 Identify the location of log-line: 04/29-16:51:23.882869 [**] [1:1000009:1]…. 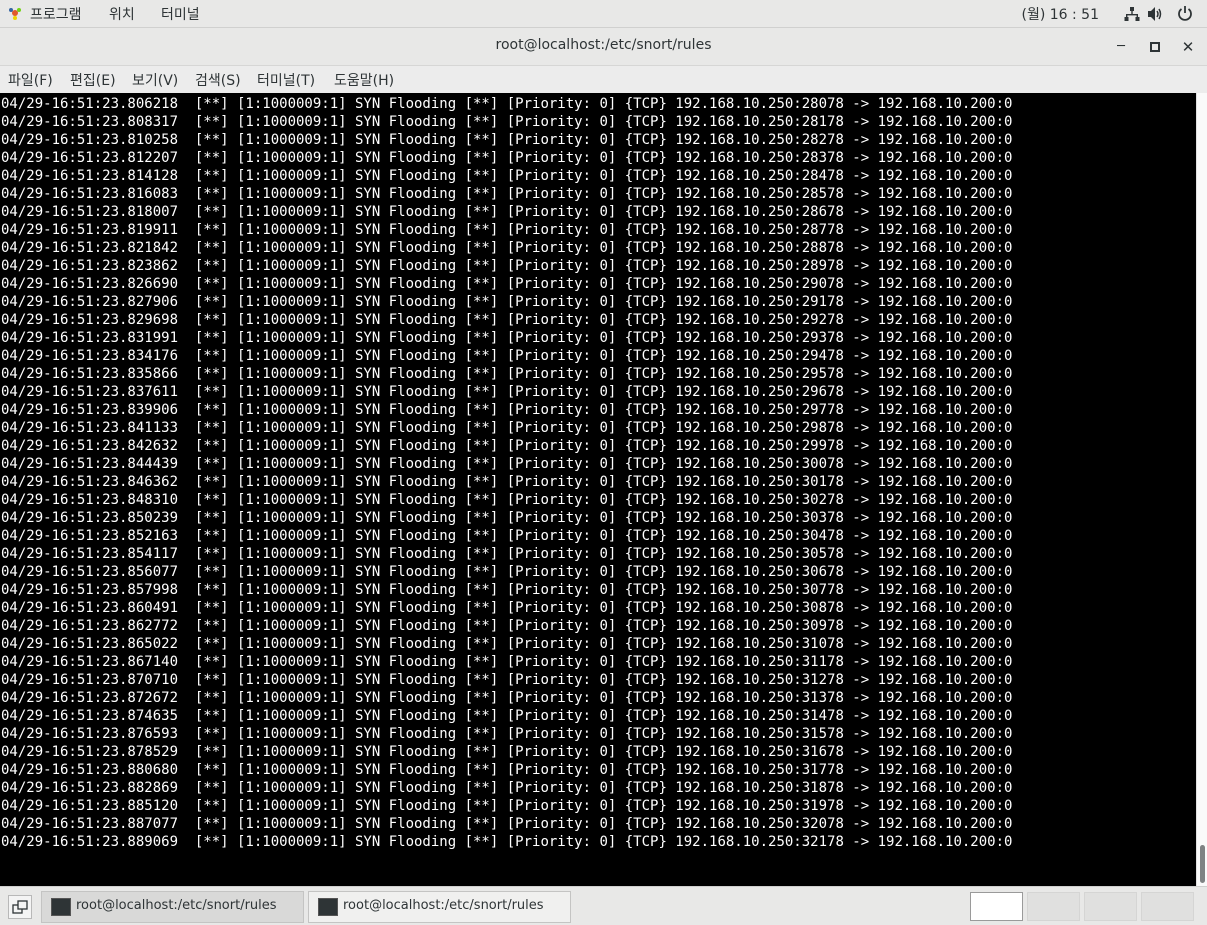
(507, 788).